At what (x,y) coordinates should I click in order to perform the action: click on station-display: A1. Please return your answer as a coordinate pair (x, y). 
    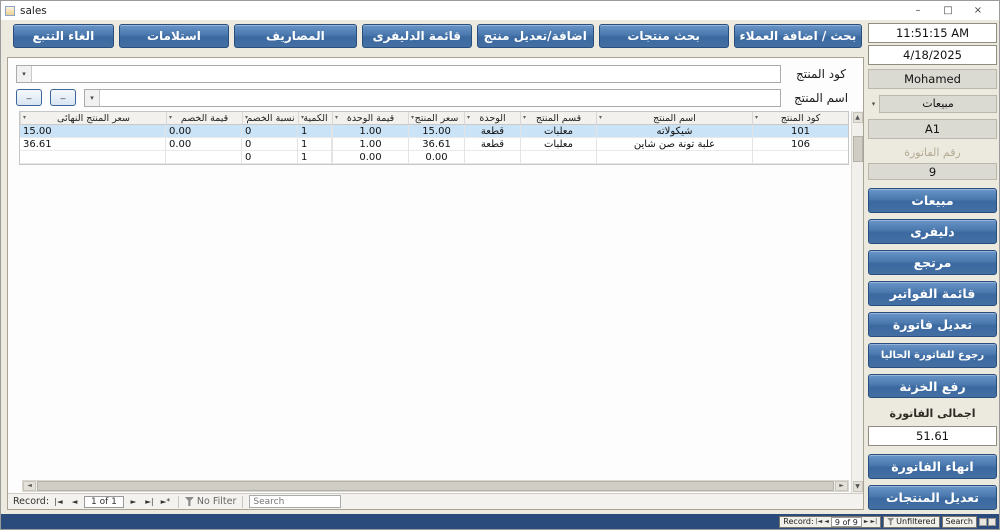
    Looking at the image, I should click on (932, 128).